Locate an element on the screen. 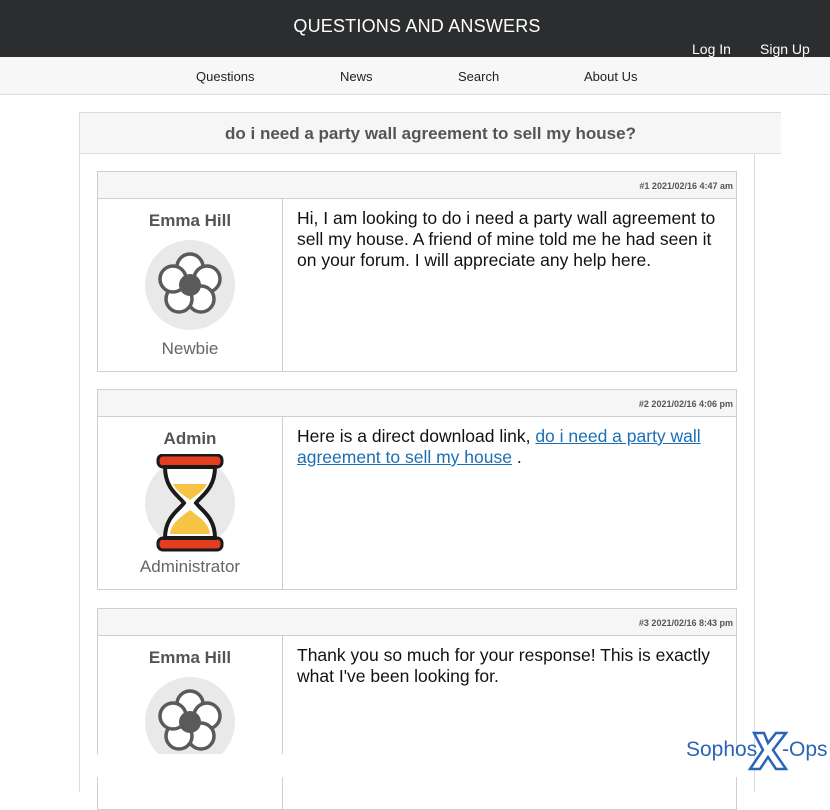  nav-questions: Questions is located at coordinates (225, 76).